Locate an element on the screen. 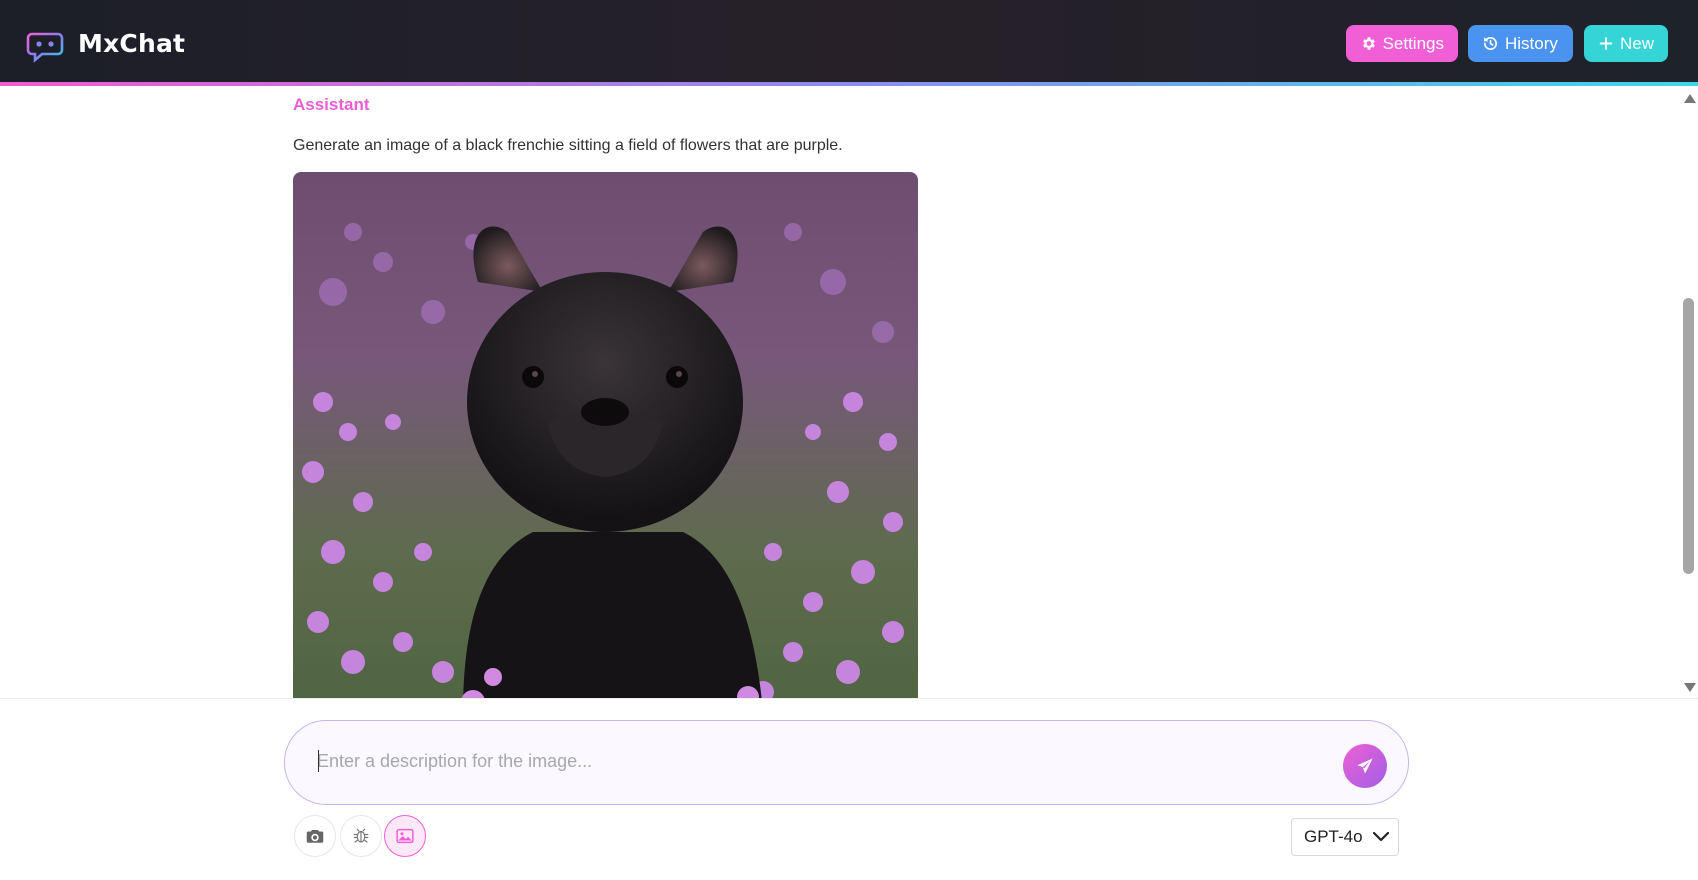  model-select: GPT-4o is located at coordinates (1345, 837).